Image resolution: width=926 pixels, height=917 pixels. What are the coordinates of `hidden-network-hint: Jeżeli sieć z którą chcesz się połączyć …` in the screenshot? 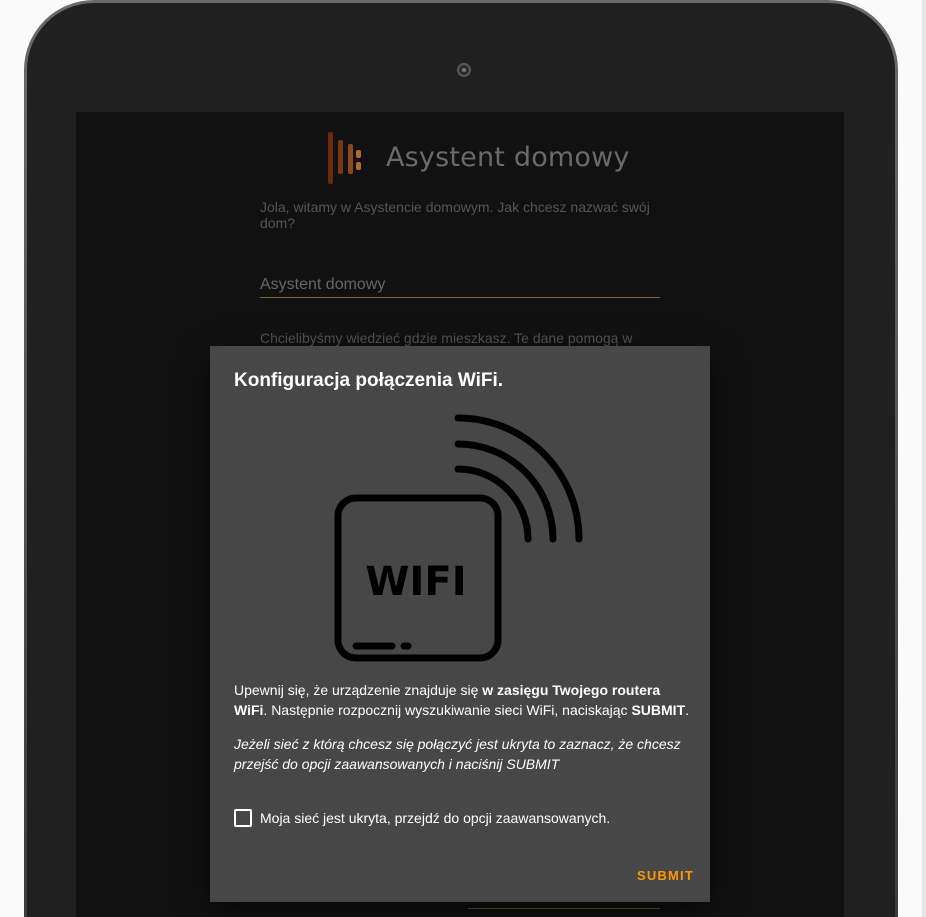 It's located at (457, 754).